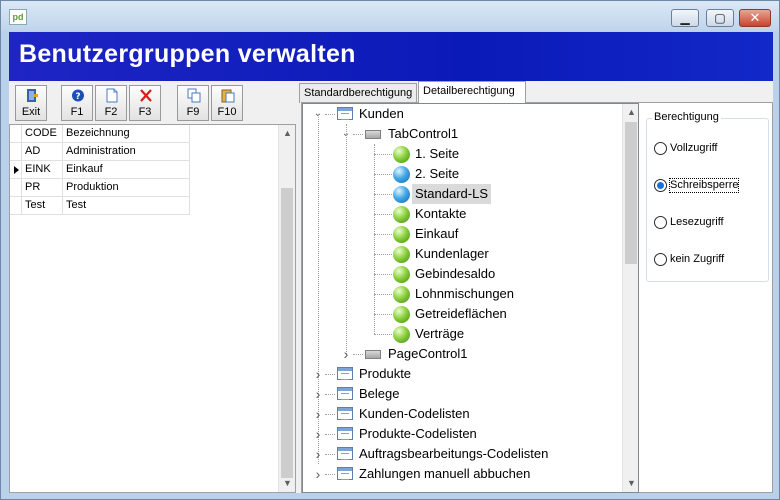 The width and height of the screenshot is (780, 500). I want to click on tree-node-label: Kontakte, so click(441, 213).